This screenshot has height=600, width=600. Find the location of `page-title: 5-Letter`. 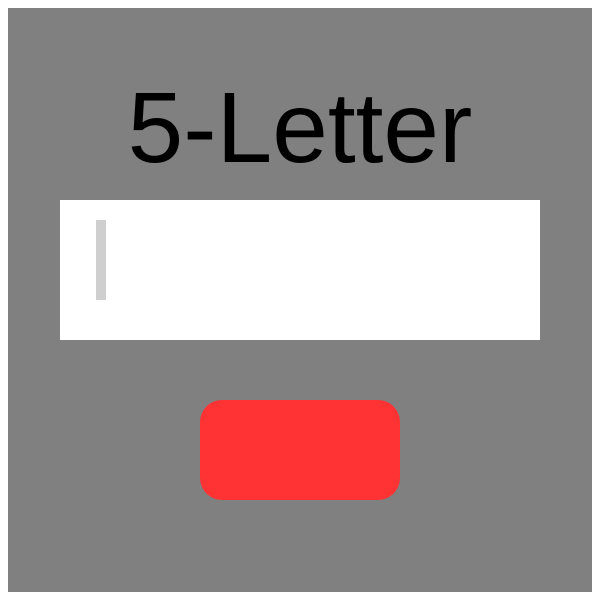

page-title: 5-Letter is located at coordinates (300, 128).